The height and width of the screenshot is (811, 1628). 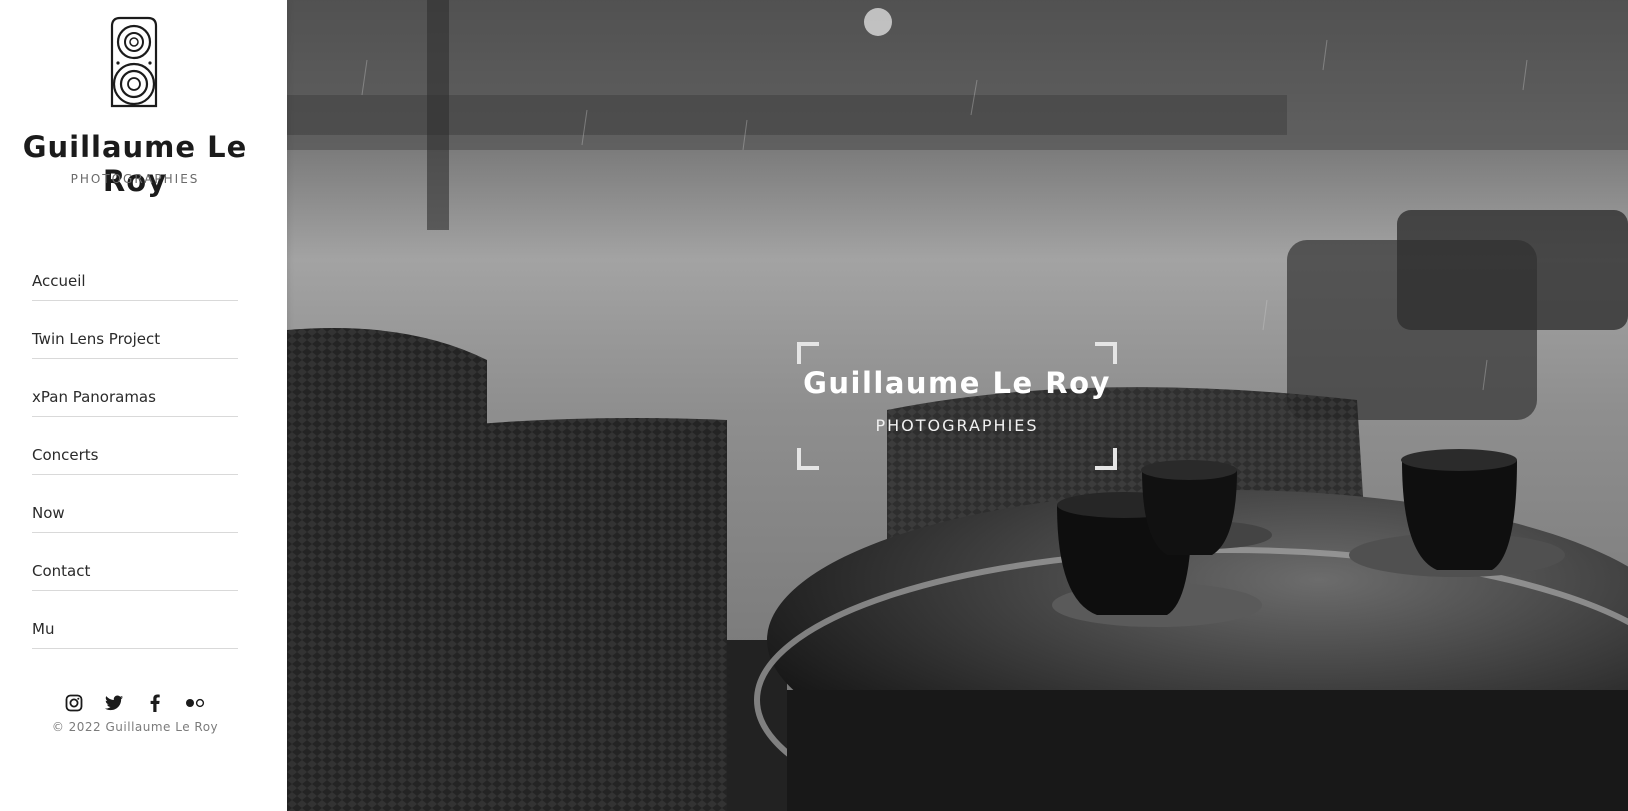 What do you see at coordinates (134, 703) in the screenshot?
I see `social-links` at bounding box center [134, 703].